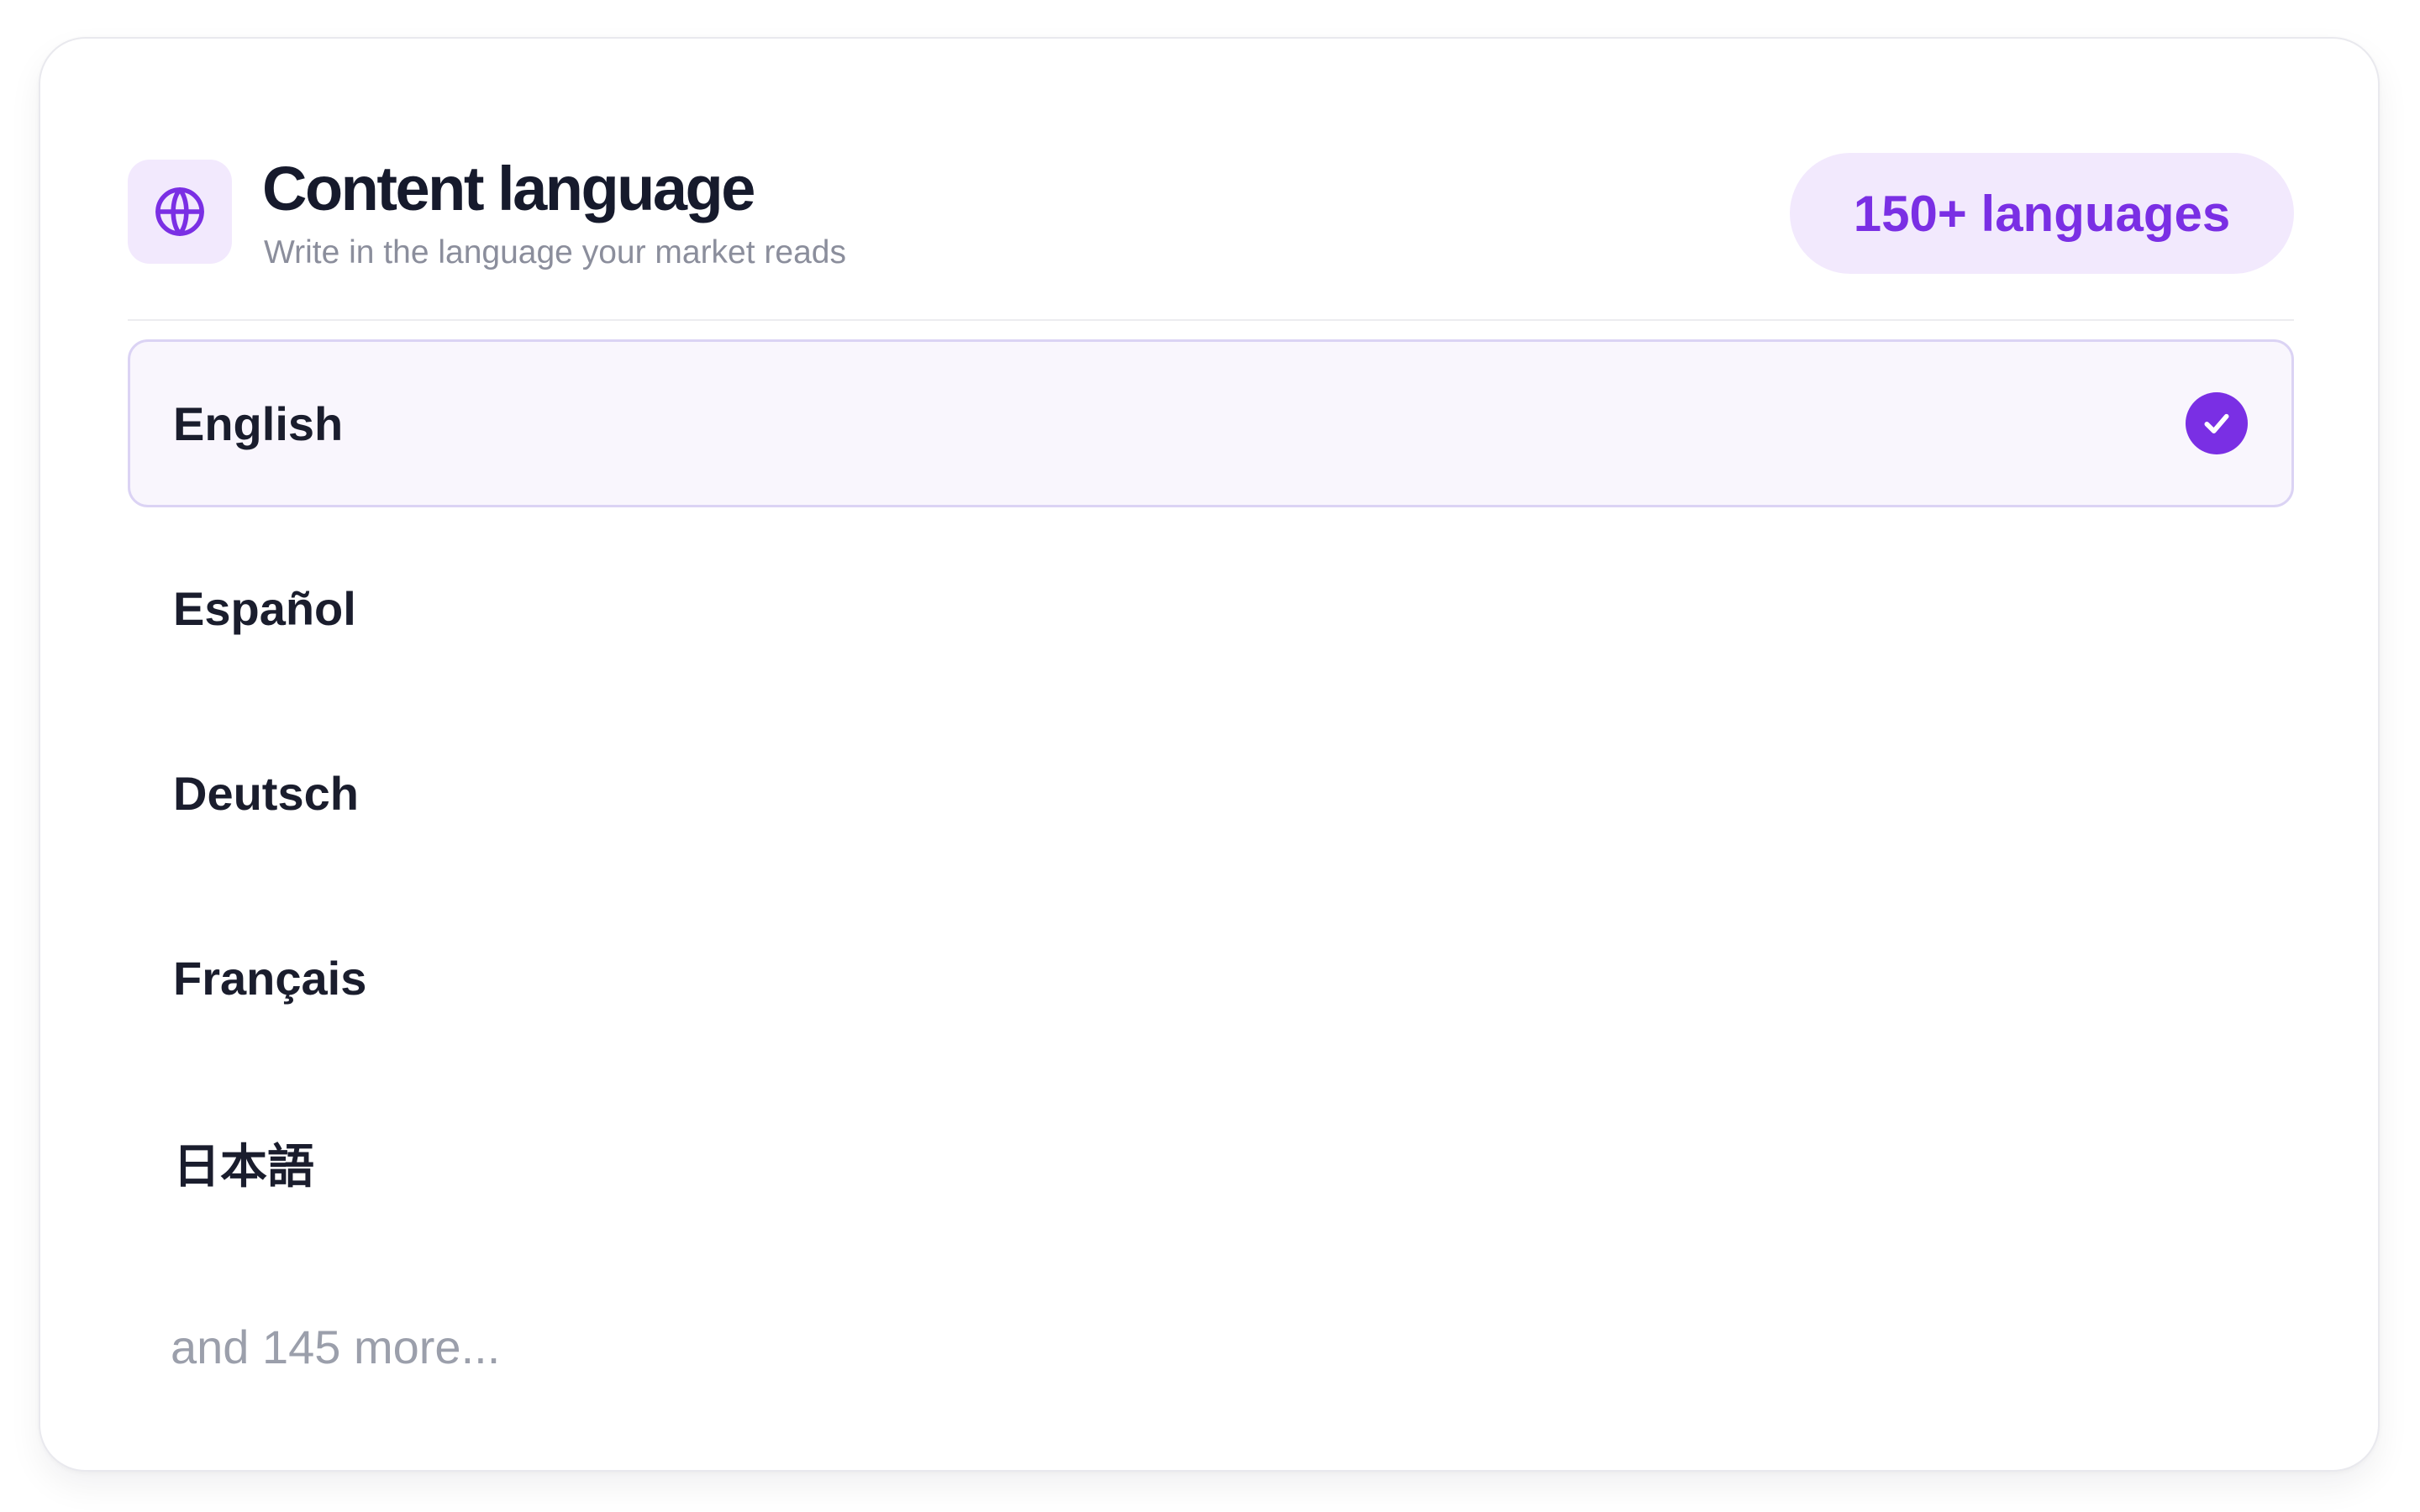  I want to click on language-option-japanese: 日本語, so click(1211, 1163).